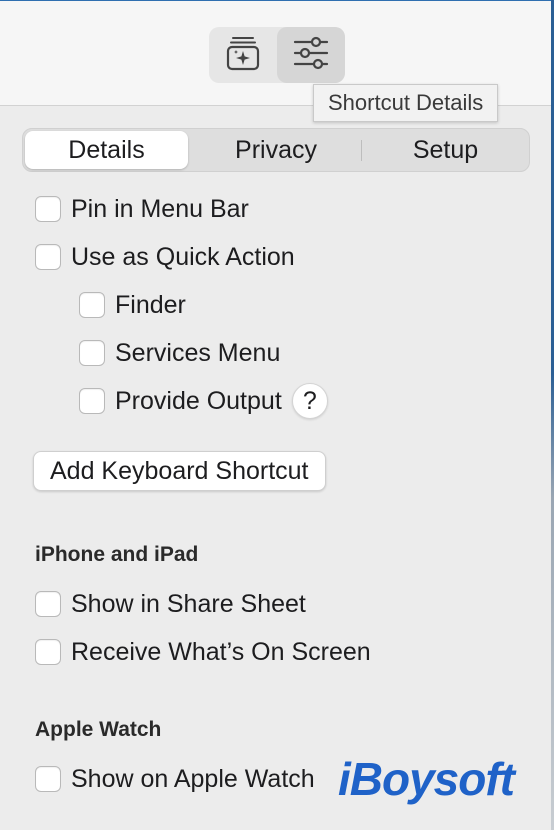 The height and width of the screenshot is (830, 554). I want to click on provide-output-option: Provide Output ?, so click(203, 401).